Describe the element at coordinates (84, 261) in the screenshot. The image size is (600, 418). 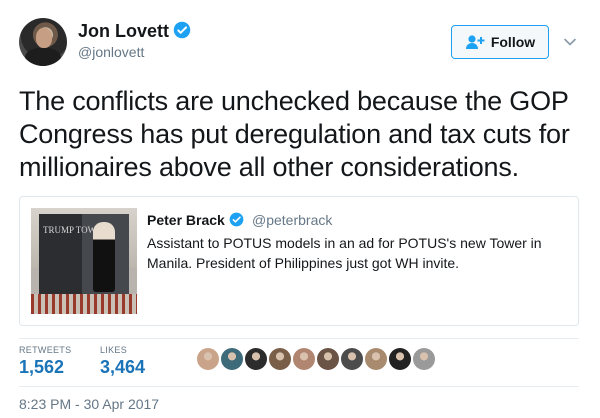
I see `quoted-tweet-image: TRUMP TOWER` at that location.